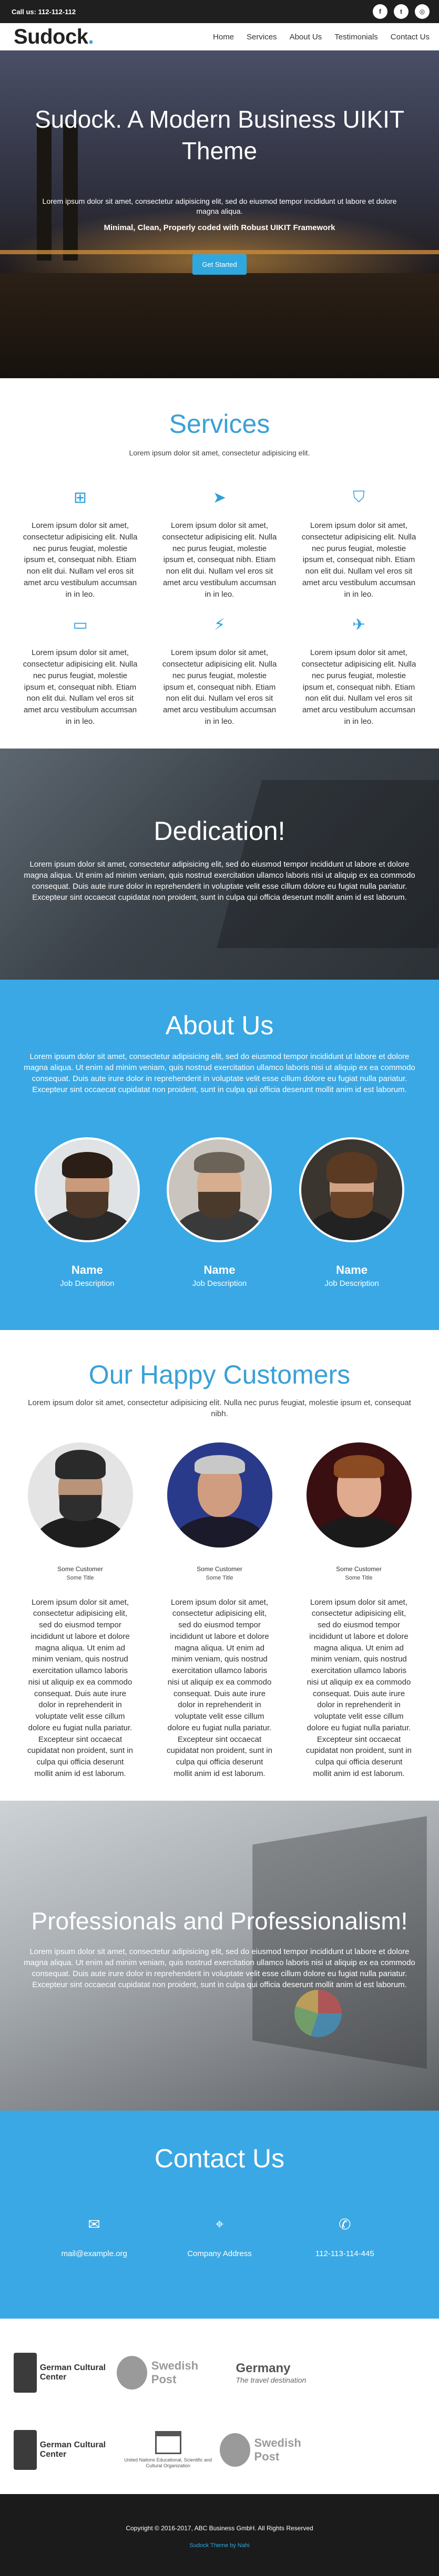 This screenshot has width=439, height=2576. Describe the element at coordinates (223, 37) in the screenshot. I see `nav-home: Home` at that location.